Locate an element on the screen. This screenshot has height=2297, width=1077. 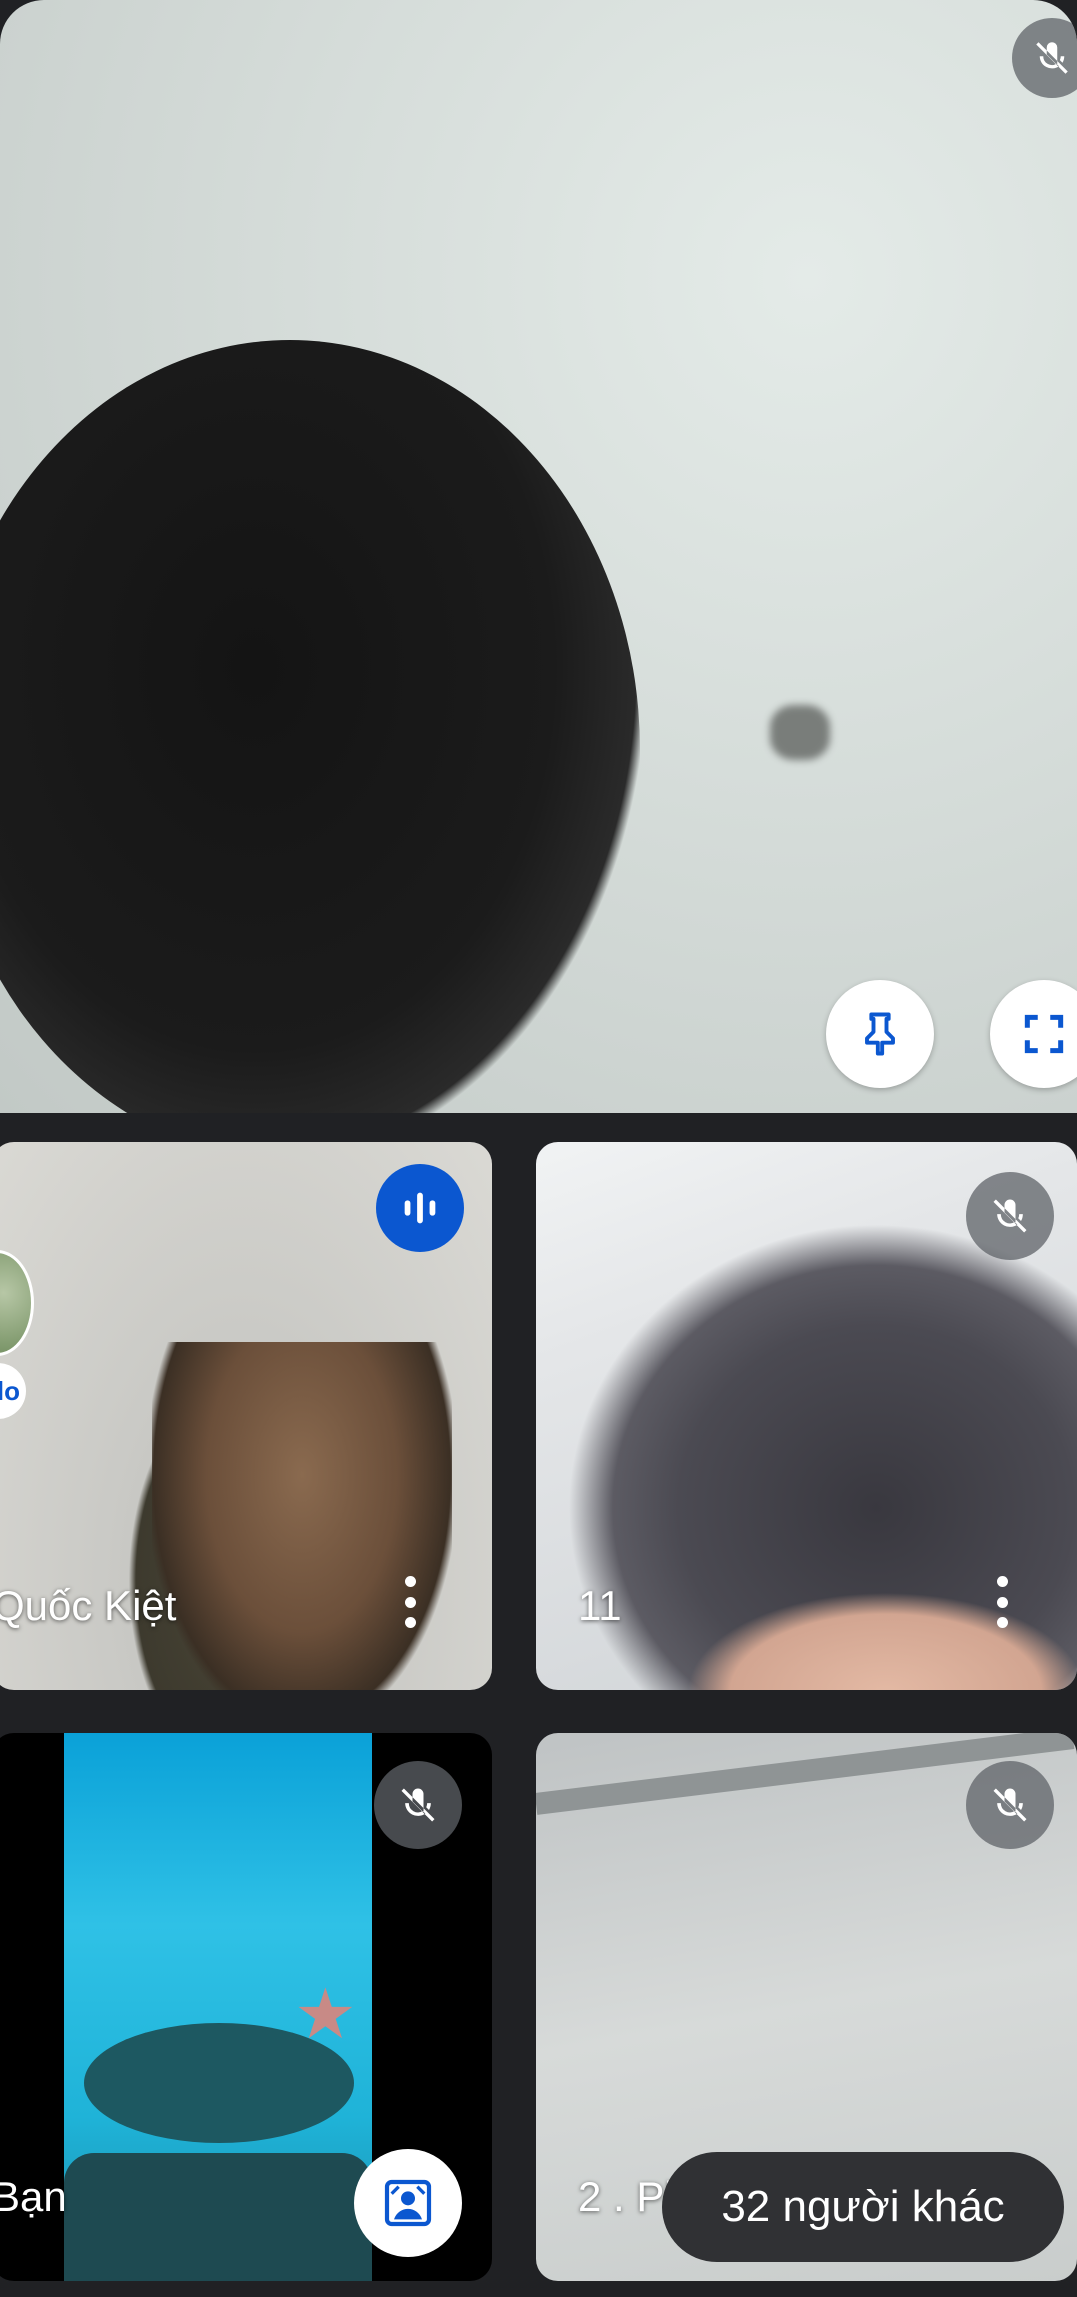
participant-tile: Quốc Kiệt is located at coordinates (246, 1416).